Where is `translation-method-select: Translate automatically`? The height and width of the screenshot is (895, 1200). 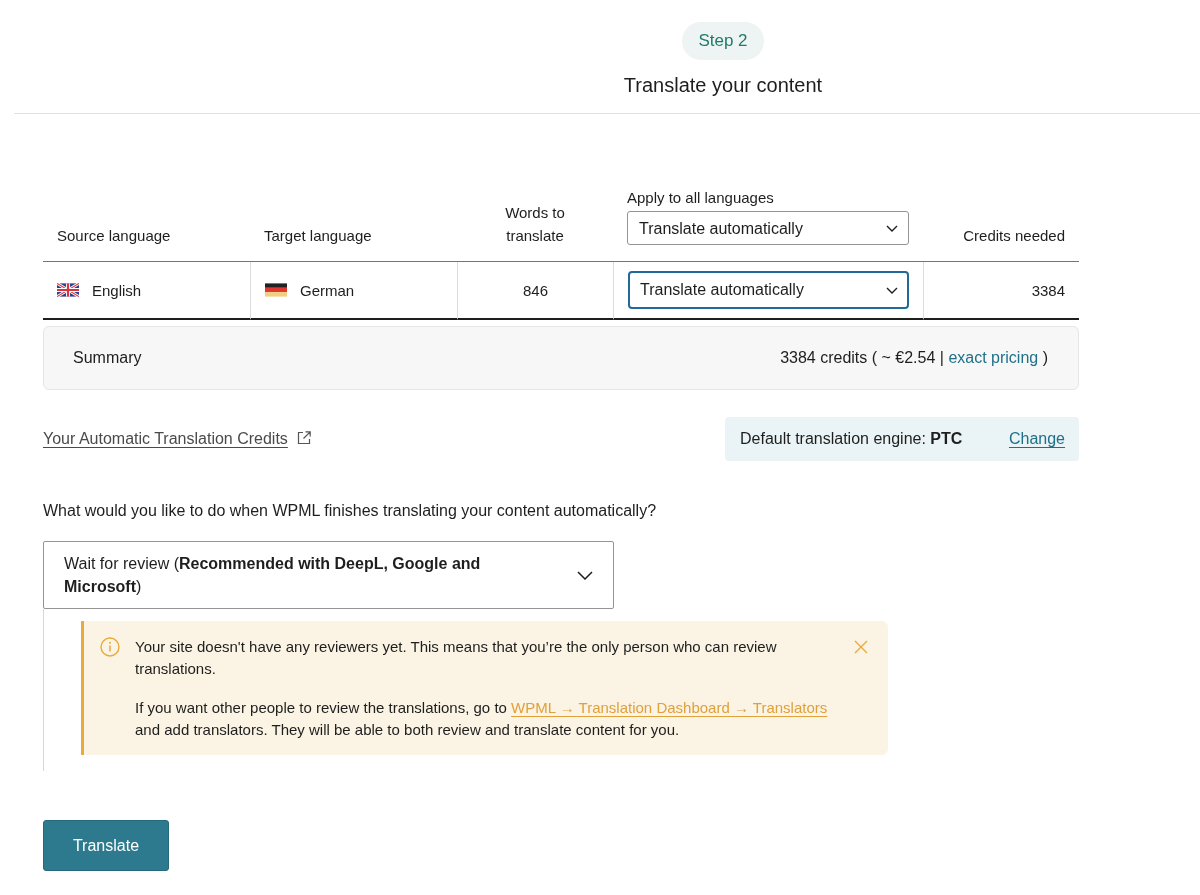
translation-method-select: Translate automatically is located at coordinates (768, 290).